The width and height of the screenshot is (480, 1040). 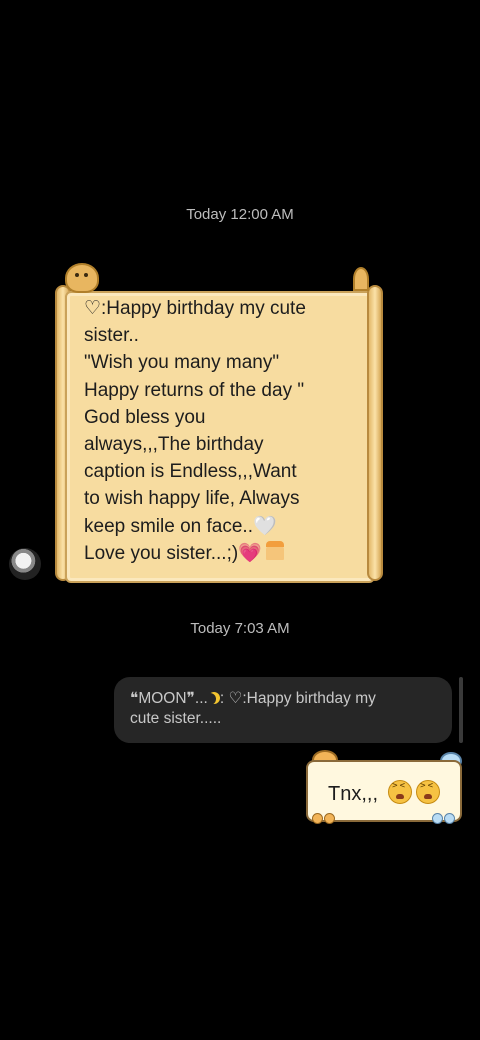 I want to click on message-line: God bless you, so click(x=145, y=417).